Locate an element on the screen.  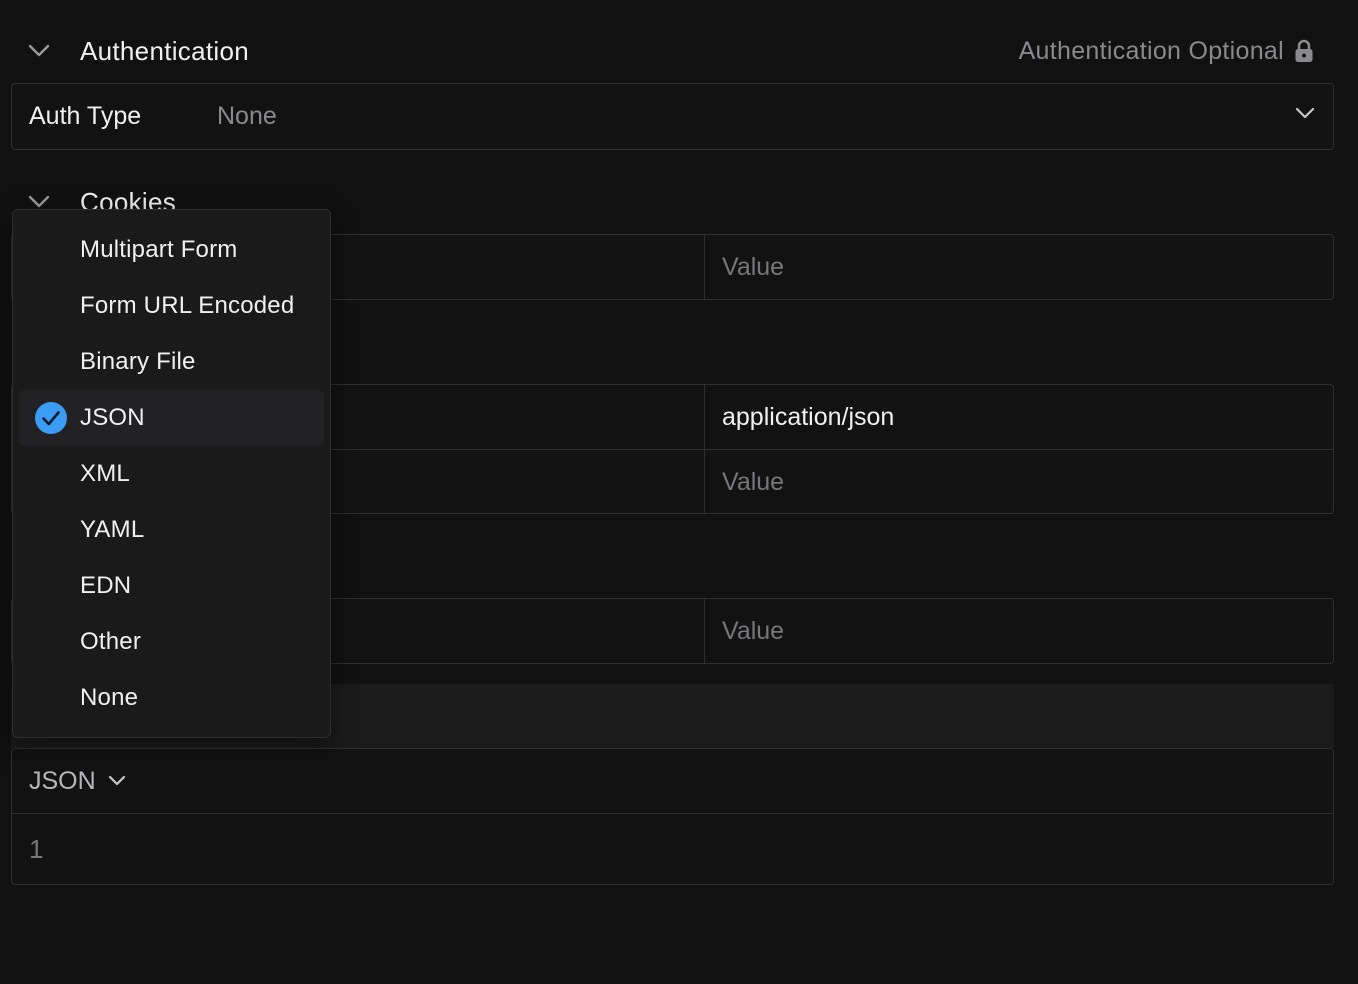
body-format-select: JSON is located at coordinates (77, 781).